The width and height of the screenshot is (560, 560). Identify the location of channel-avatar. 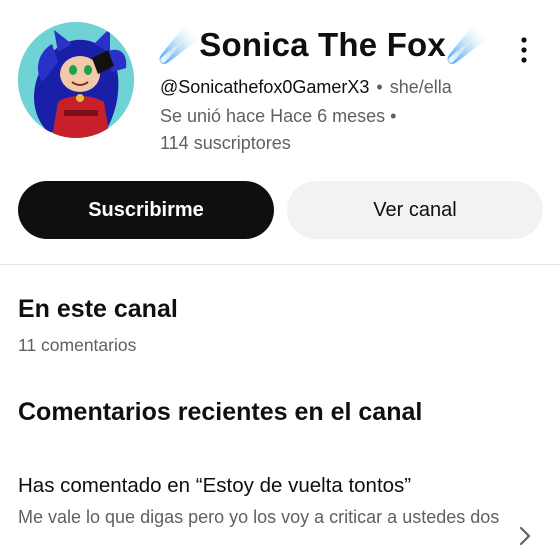
(76, 80).